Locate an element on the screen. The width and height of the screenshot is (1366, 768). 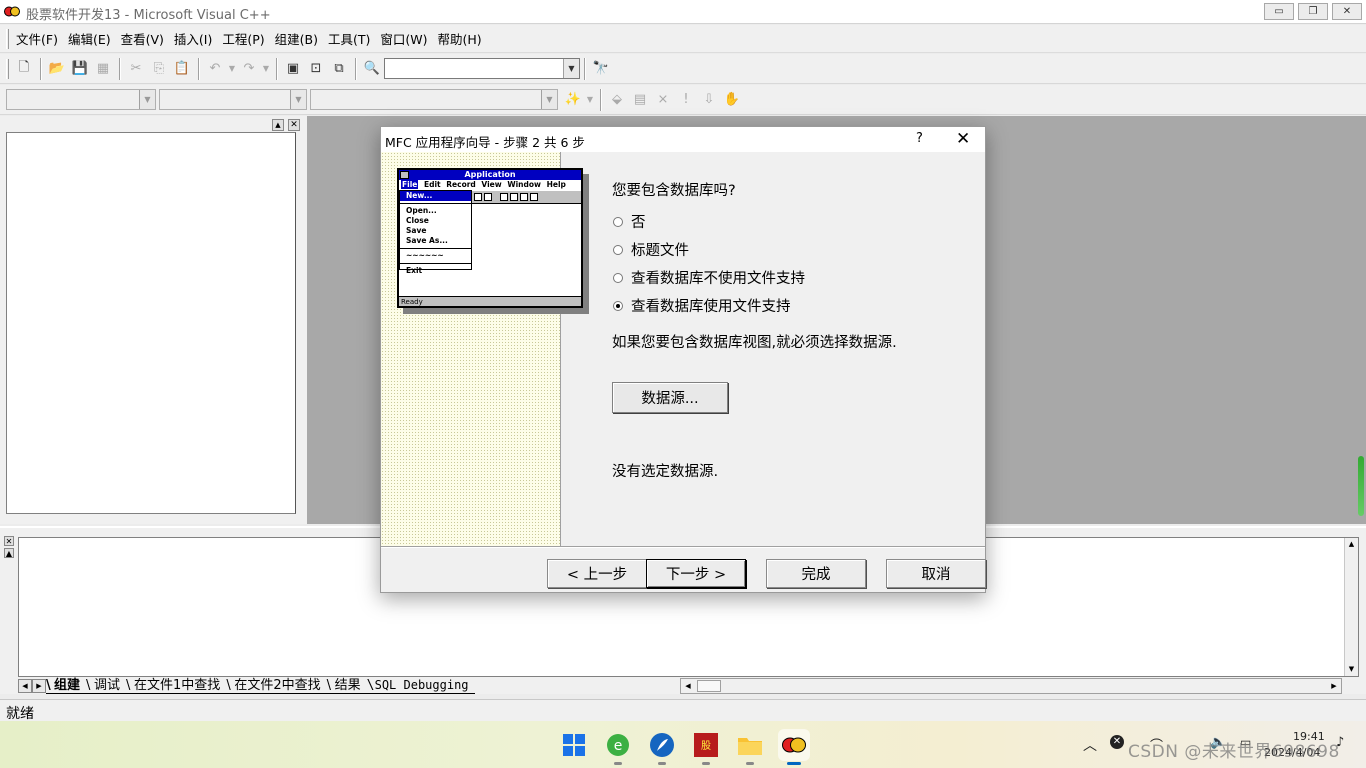
menu-build: 组建(B) is located at coordinates (296, 38).